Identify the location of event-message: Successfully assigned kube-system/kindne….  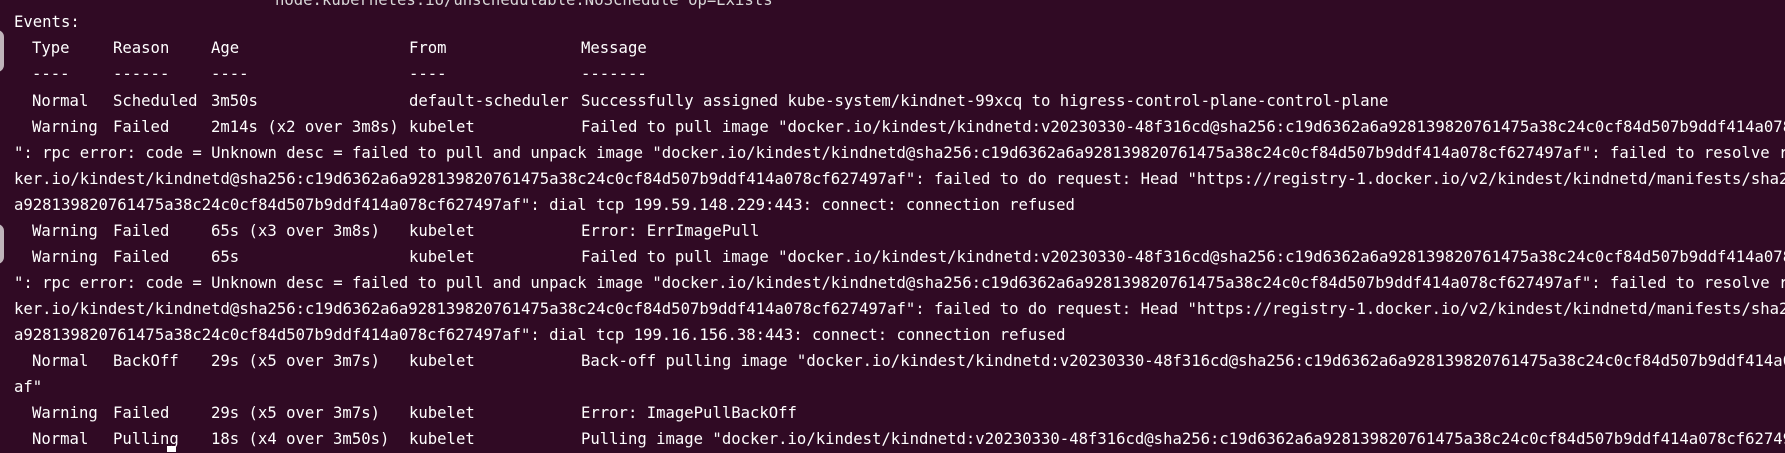
(985, 101).